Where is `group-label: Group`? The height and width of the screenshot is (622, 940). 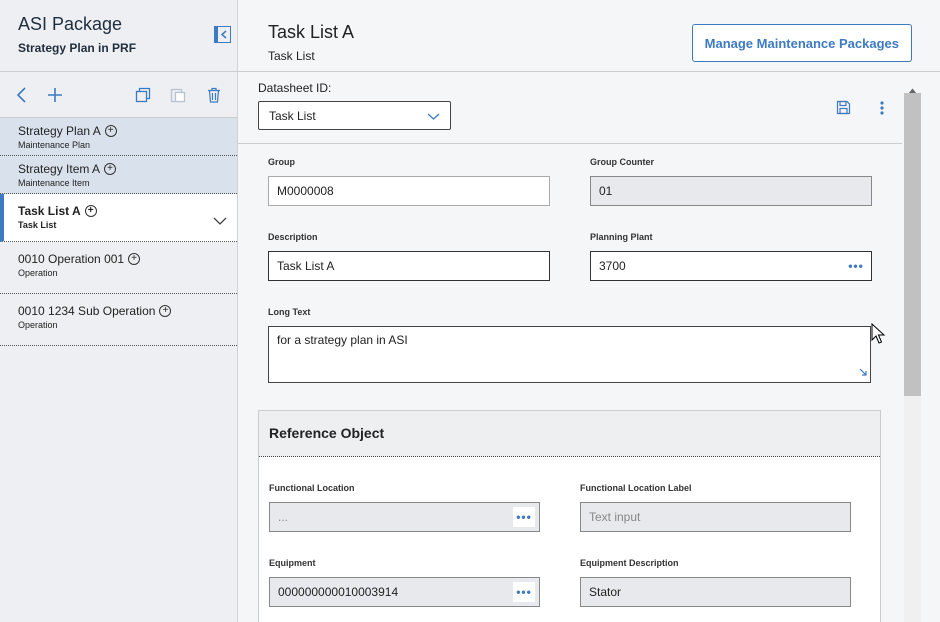 group-label: Group is located at coordinates (281, 162).